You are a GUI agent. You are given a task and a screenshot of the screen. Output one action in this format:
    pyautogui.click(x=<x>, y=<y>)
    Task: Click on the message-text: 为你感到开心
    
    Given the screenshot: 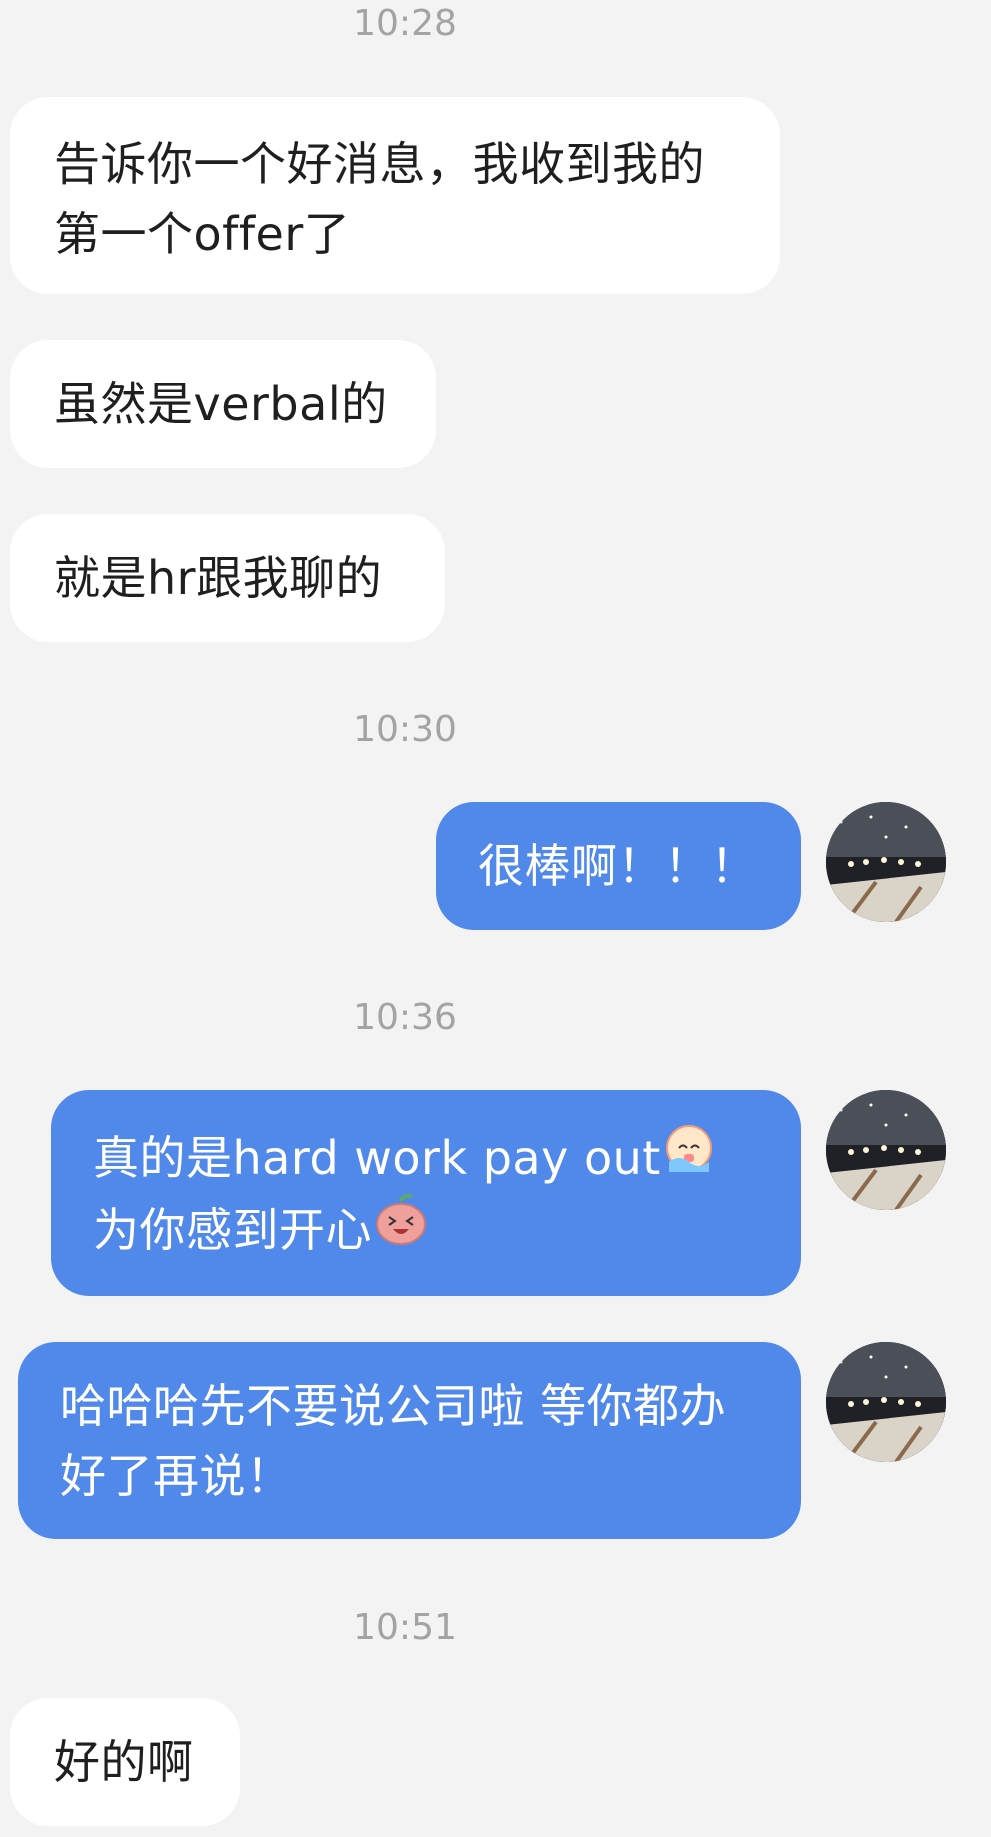 What is the action you would take?
    pyautogui.click(x=232, y=1230)
    